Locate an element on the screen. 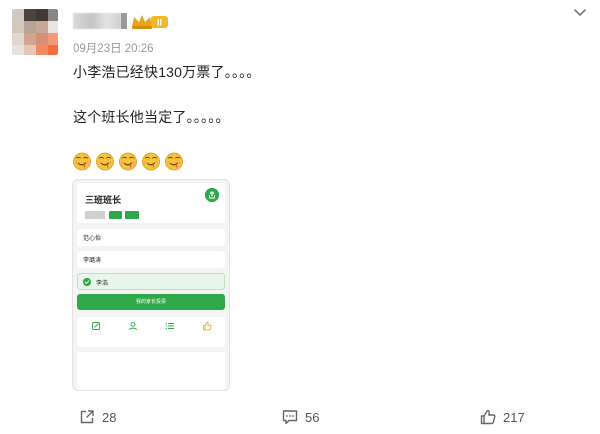  user-icon is located at coordinates (132, 326).